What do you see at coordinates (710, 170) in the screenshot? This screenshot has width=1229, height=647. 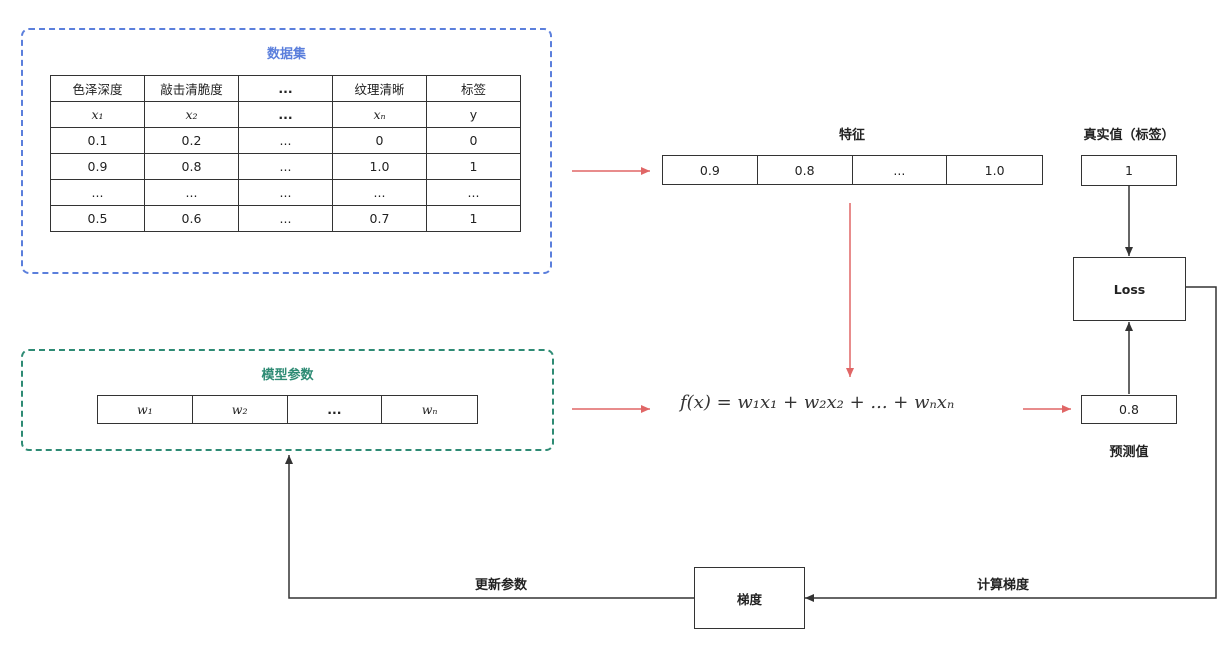 I see `feature-cell: 0.9` at bounding box center [710, 170].